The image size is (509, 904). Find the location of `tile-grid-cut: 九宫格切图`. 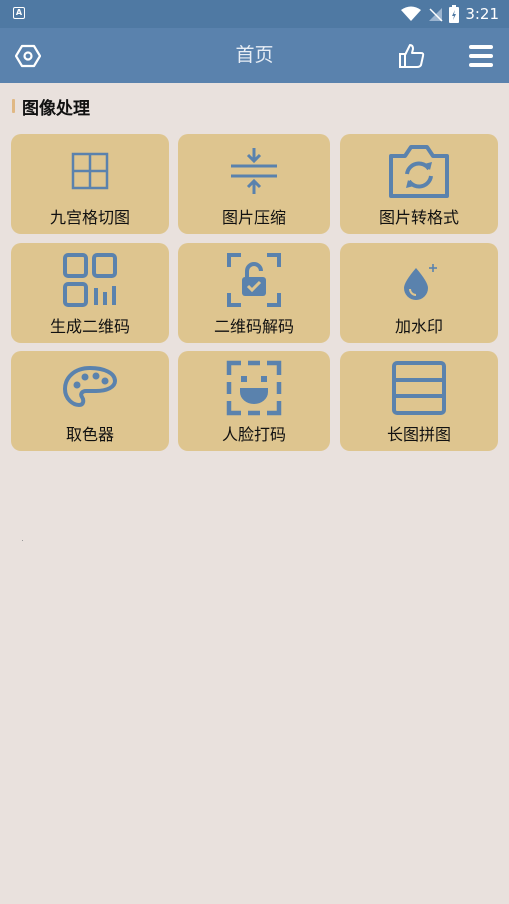

tile-grid-cut: 九宫格切图 is located at coordinates (90, 184).